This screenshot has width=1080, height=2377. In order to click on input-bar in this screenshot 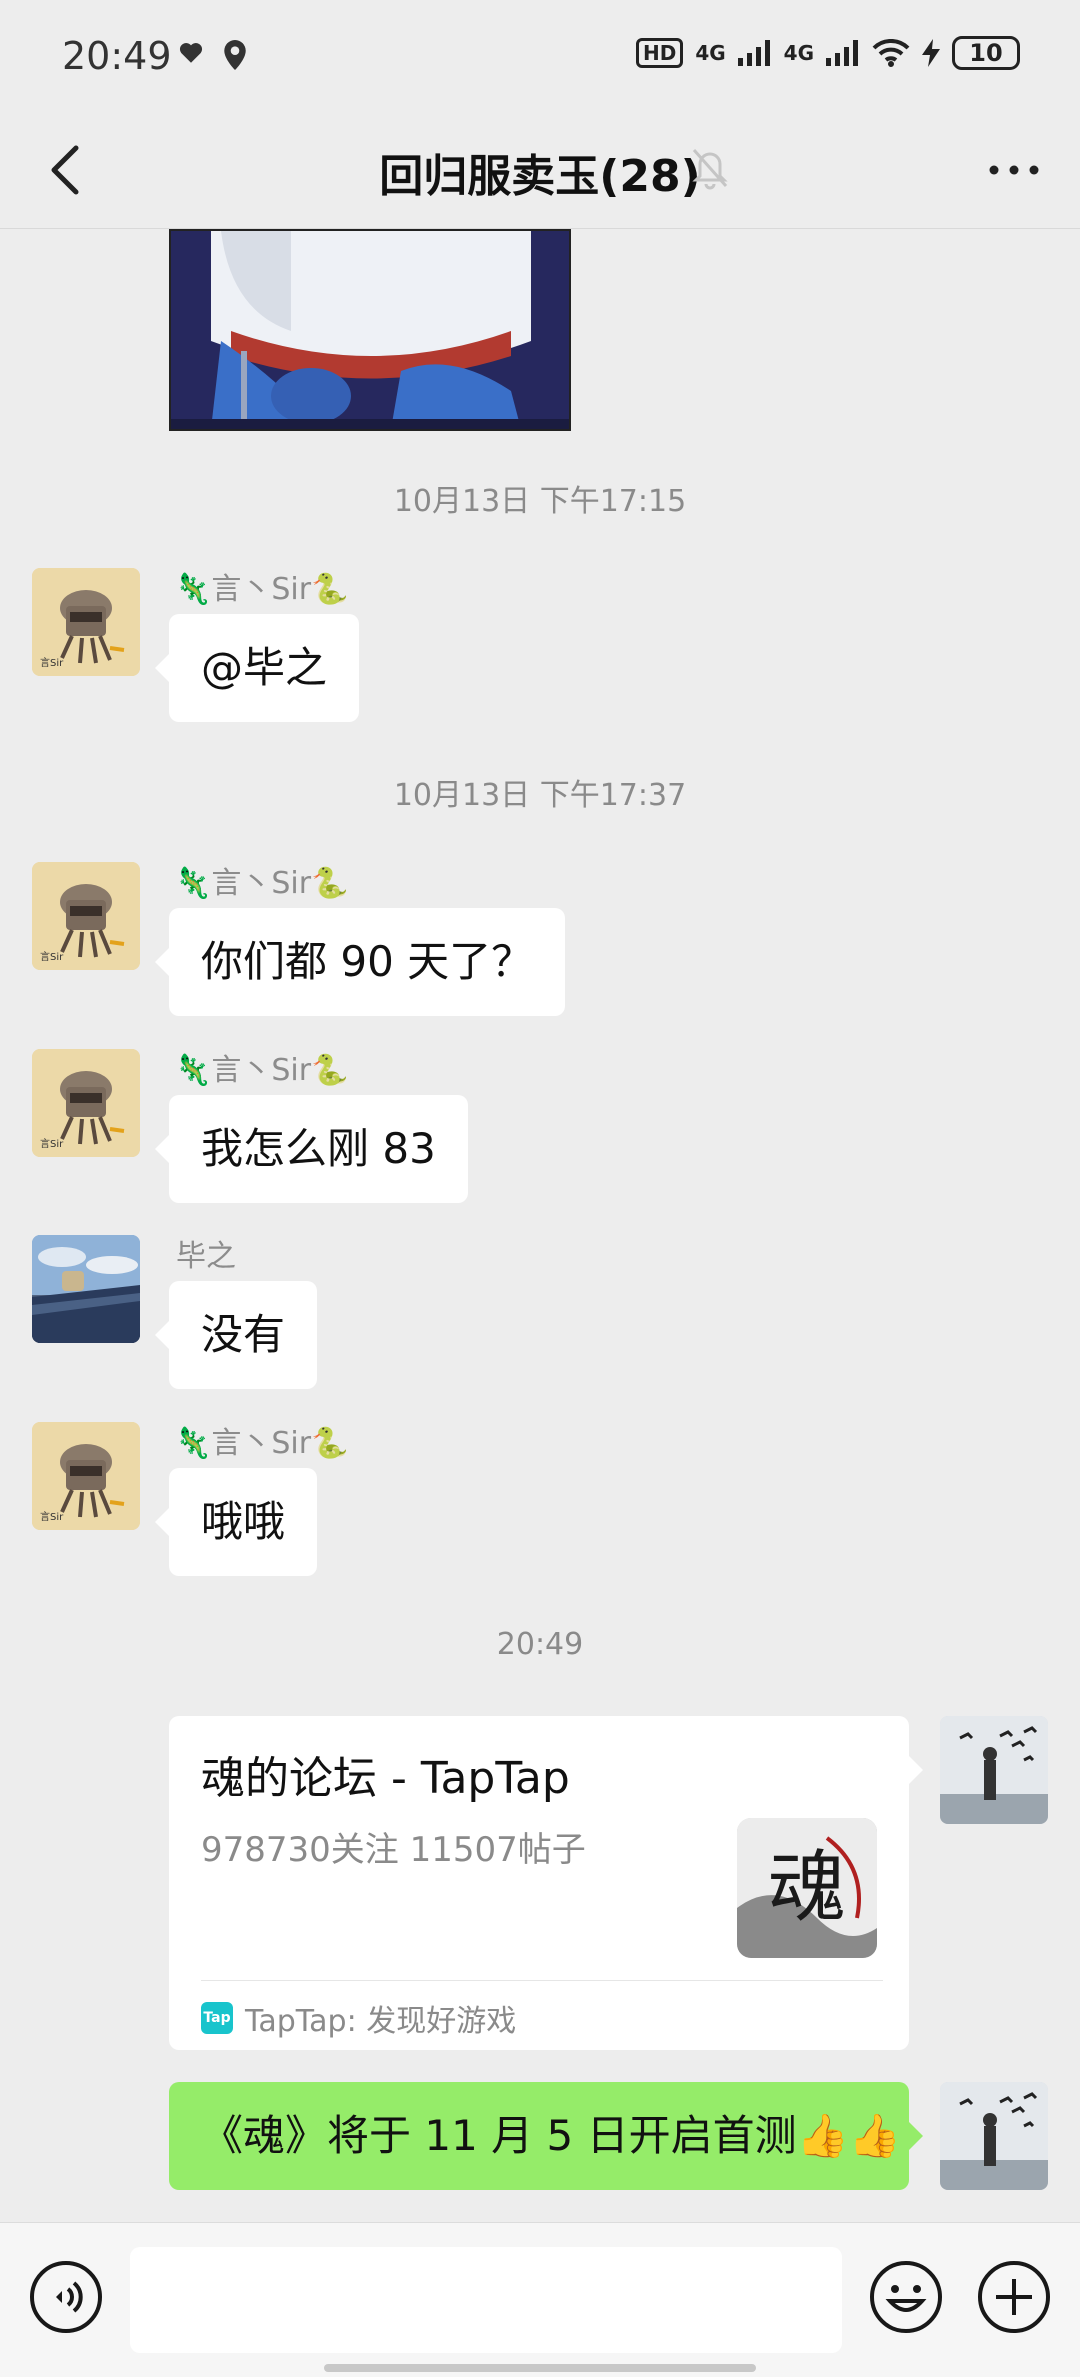, I will do `click(540, 2299)`.